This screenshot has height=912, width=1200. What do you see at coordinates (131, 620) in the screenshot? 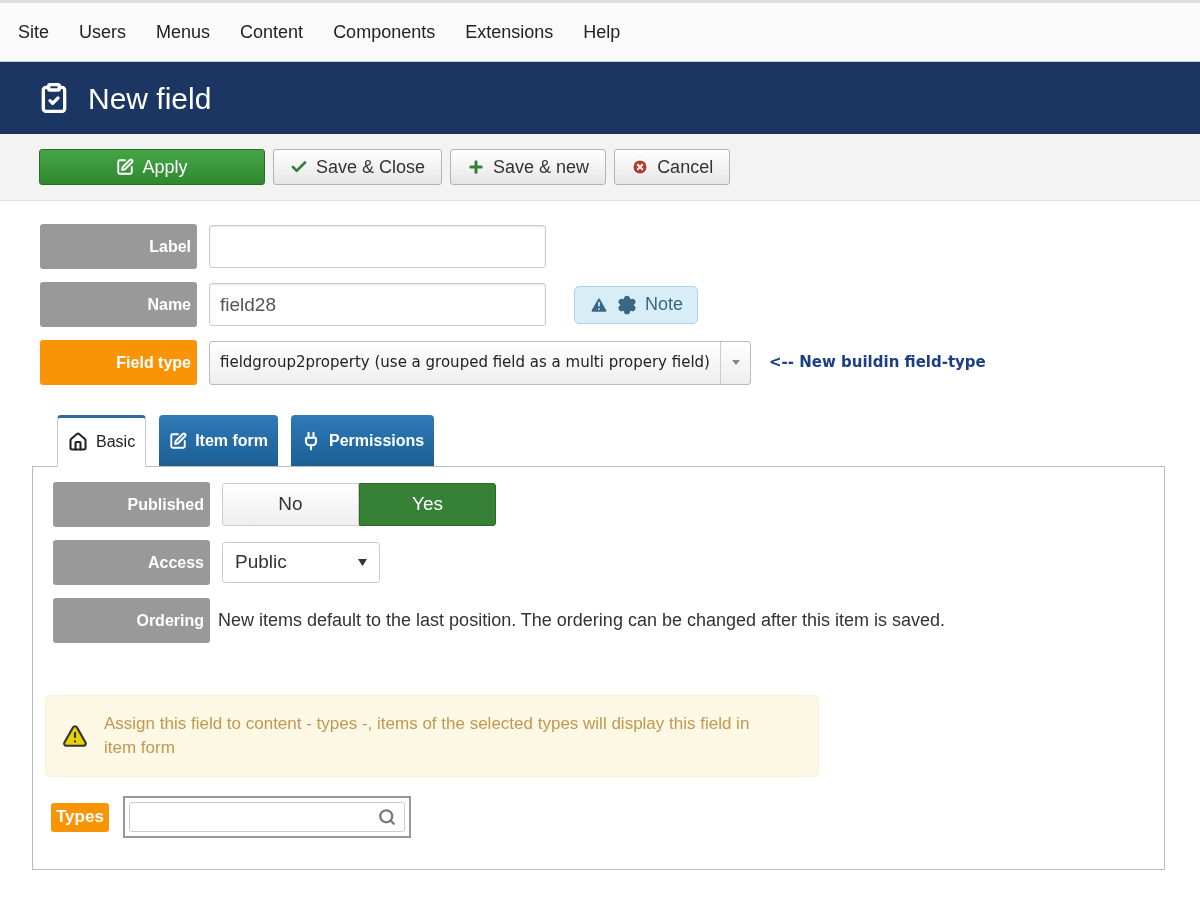
I see `field-label: Ordering` at bounding box center [131, 620].